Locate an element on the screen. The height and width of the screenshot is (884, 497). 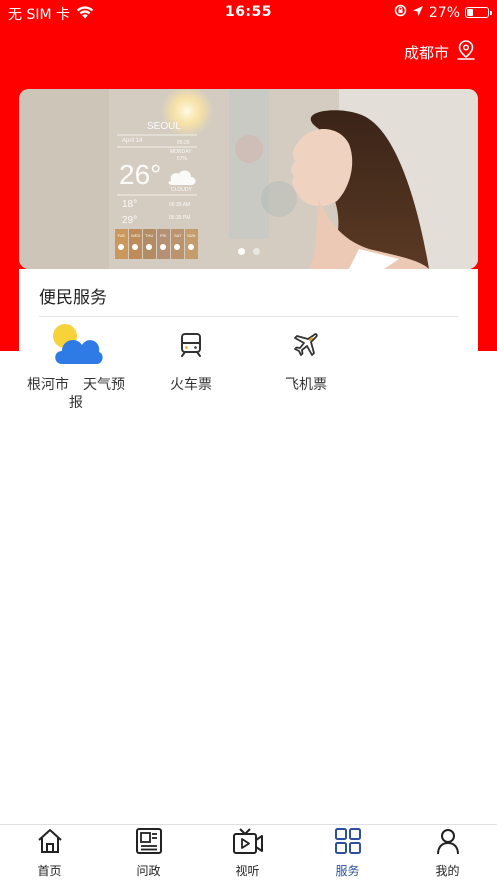
location-arrow-icon is located at coordinates (418, 13).